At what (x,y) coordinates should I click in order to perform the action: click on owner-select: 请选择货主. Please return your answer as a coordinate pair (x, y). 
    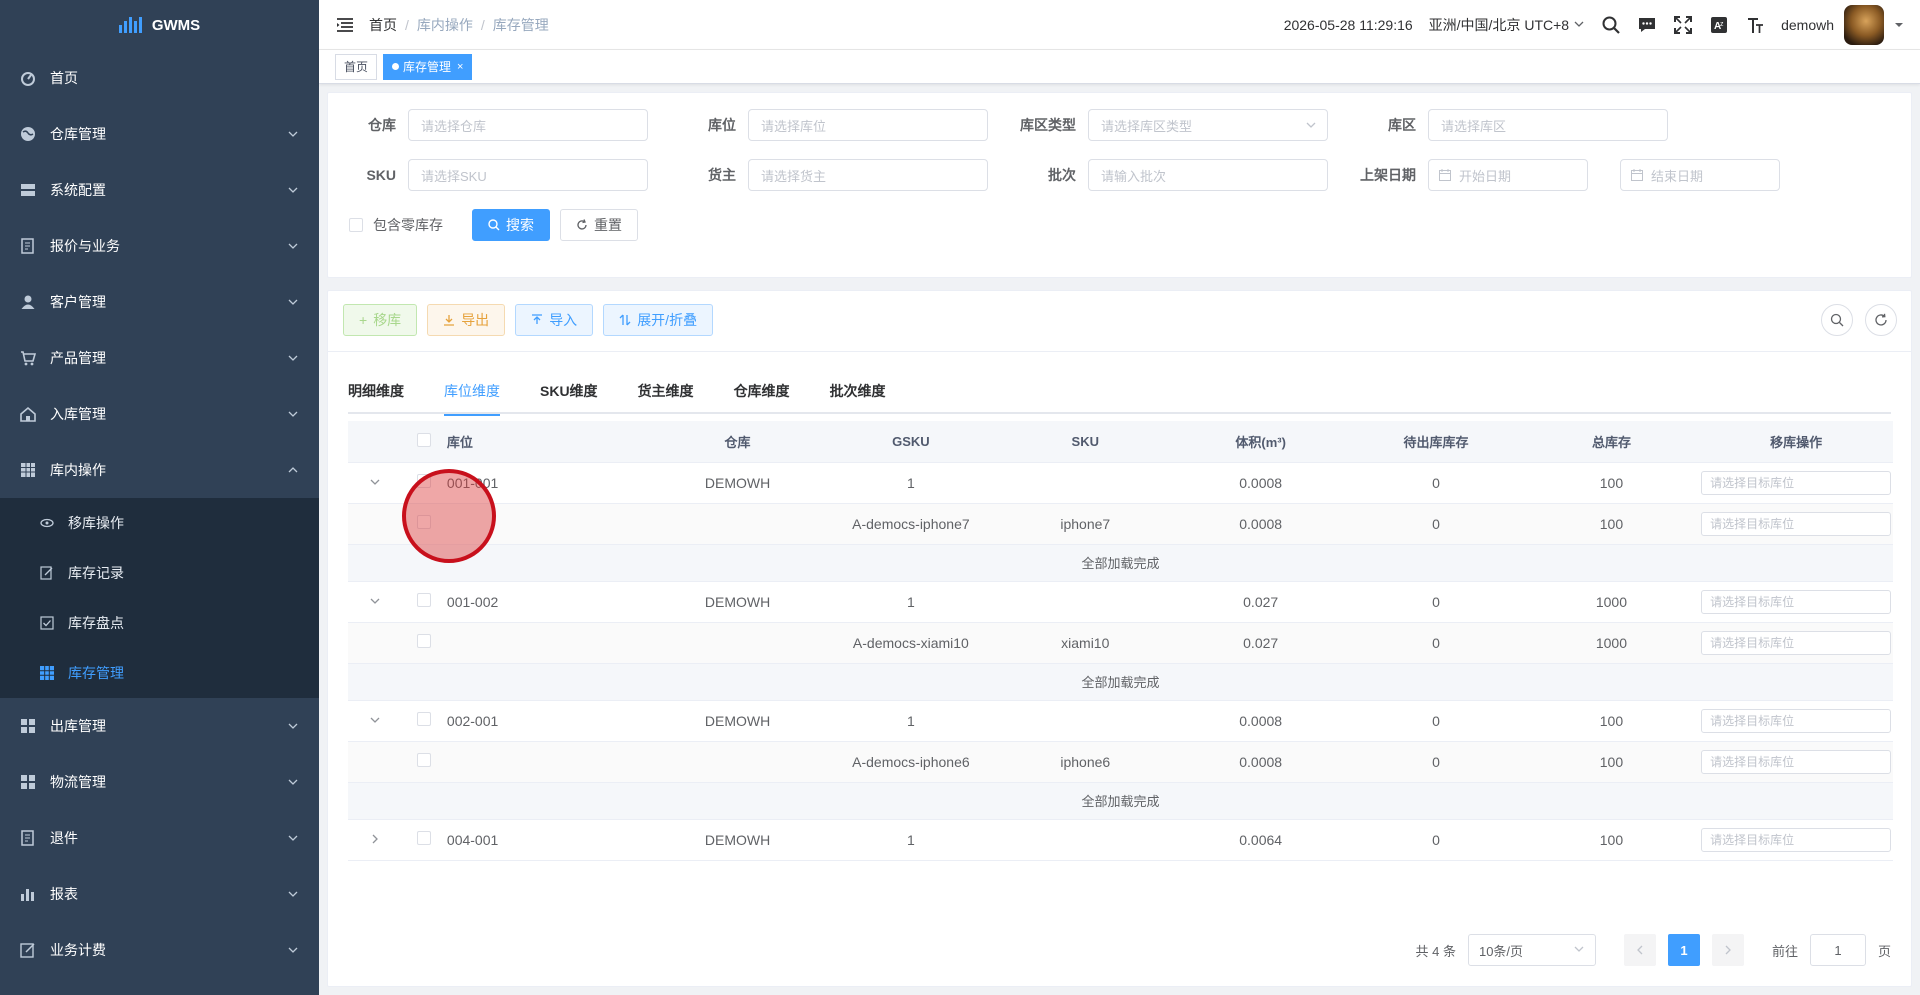
    Looking at the image, I should click on (868, 175).